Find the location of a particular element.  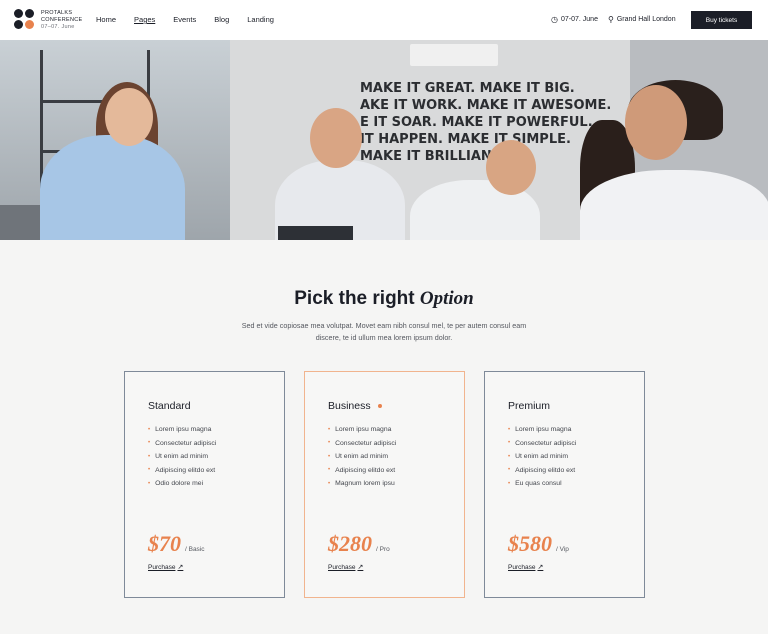

nav-home: Home is located at coordinates (106, 19).